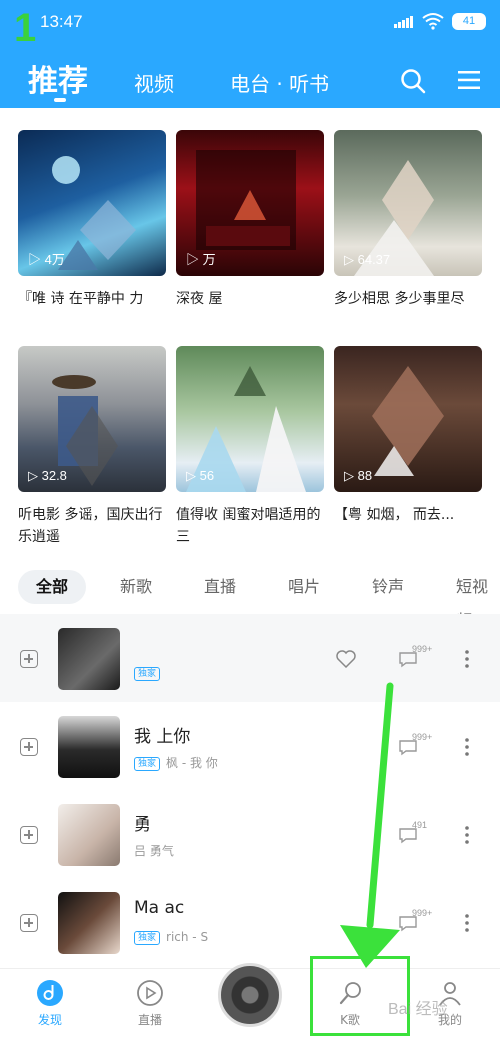 The image size is (500, 1039). I want to click on song-row: Ma ac 独家 rich - S 999+, so click(250, 922).